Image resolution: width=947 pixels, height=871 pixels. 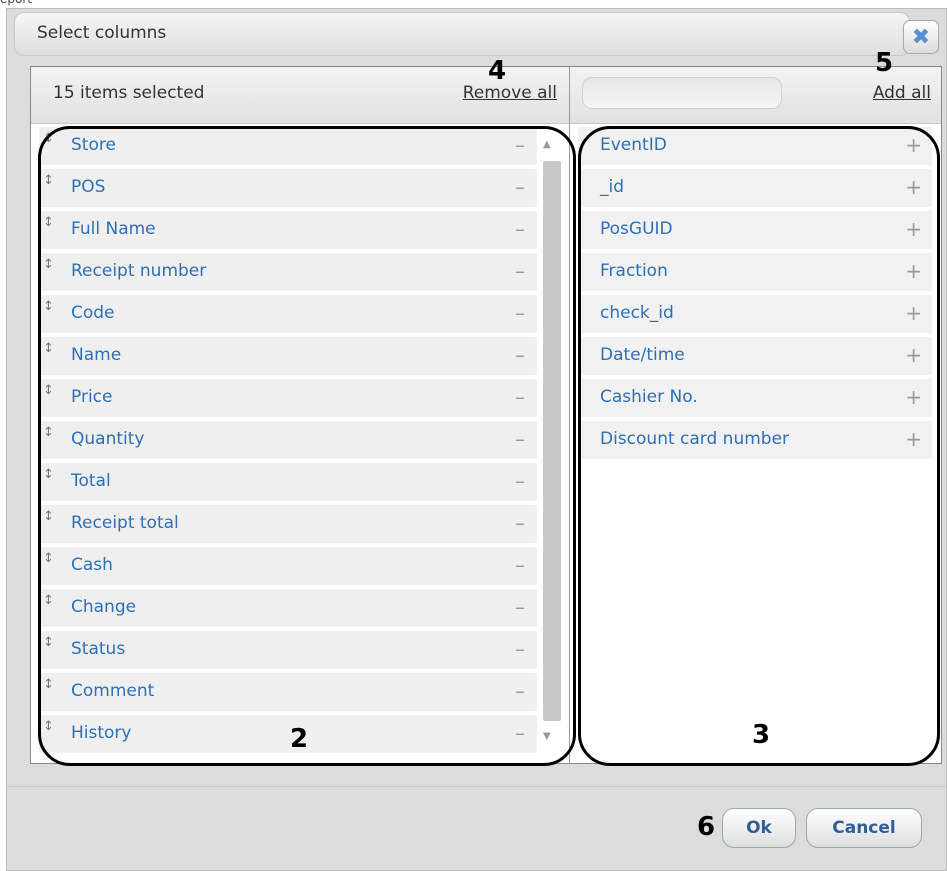 I want to click on annotation-number-3: 3, so click(x=761, y=735).